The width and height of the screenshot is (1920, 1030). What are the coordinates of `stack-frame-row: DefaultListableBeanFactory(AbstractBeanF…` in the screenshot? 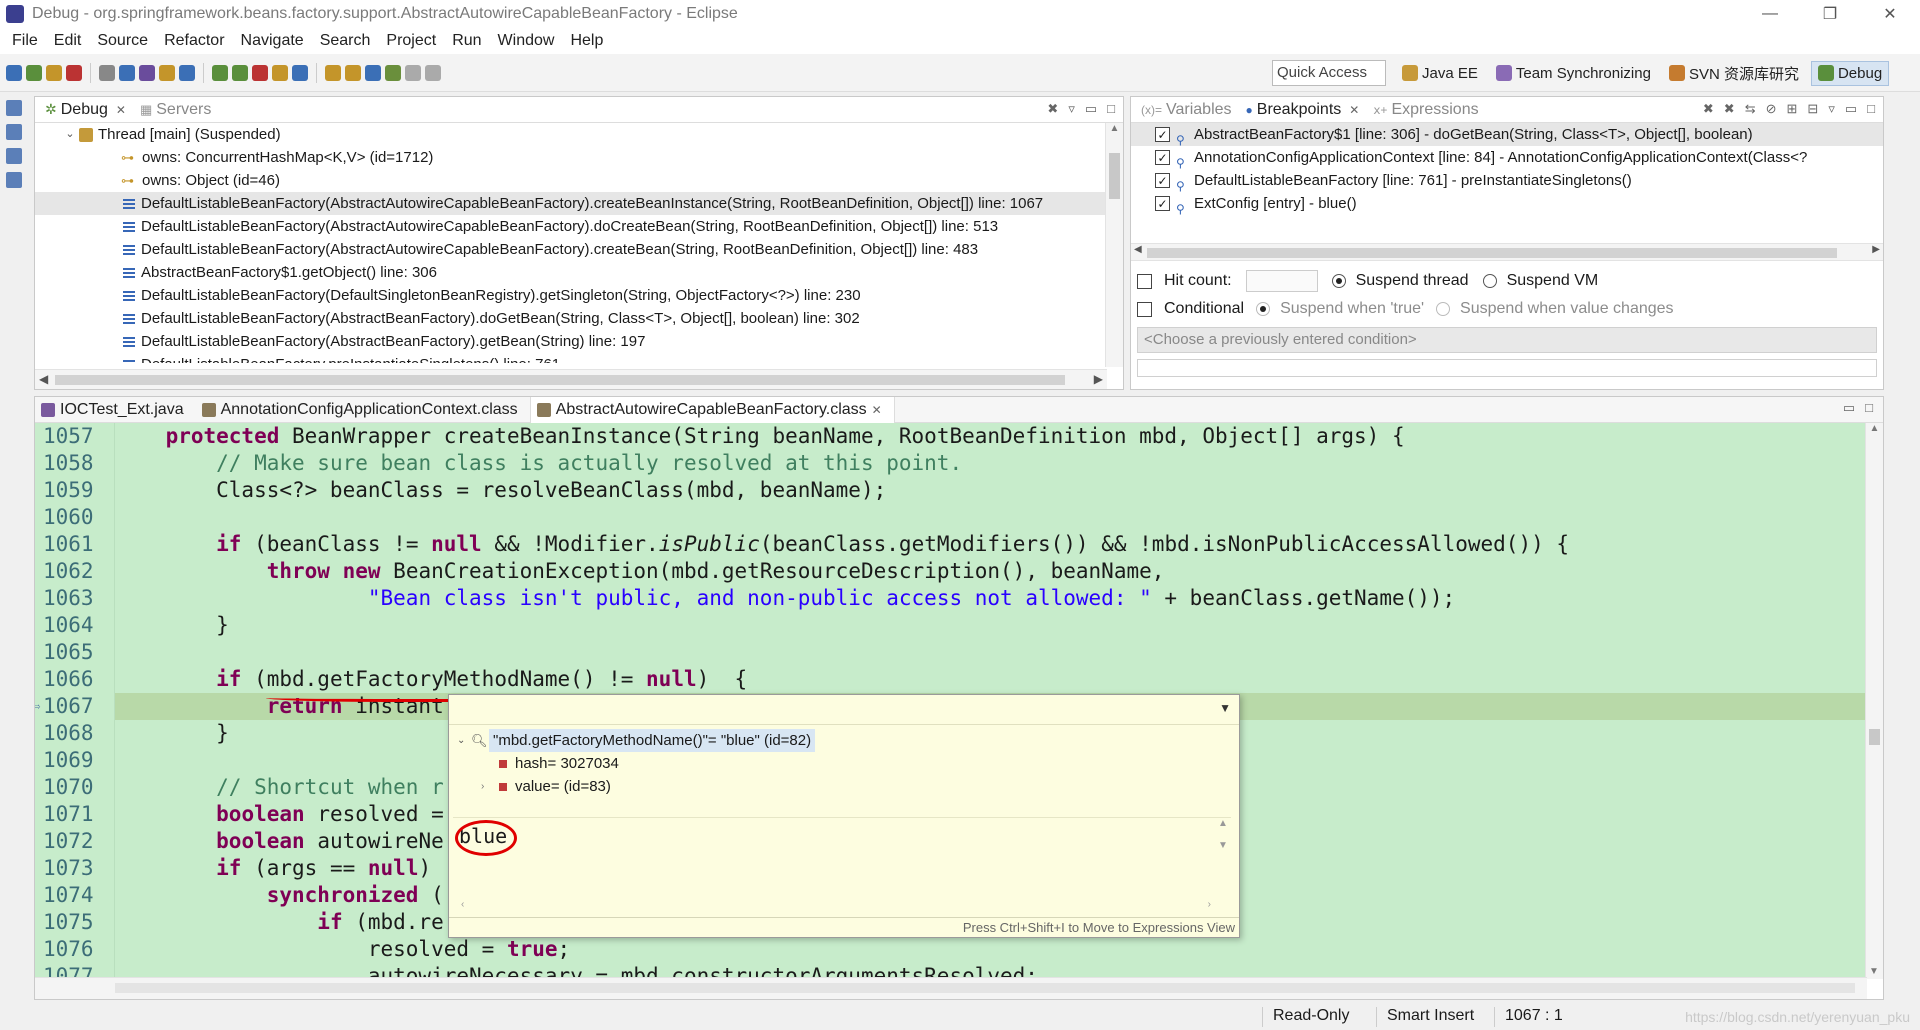 It's located at (579, 318).